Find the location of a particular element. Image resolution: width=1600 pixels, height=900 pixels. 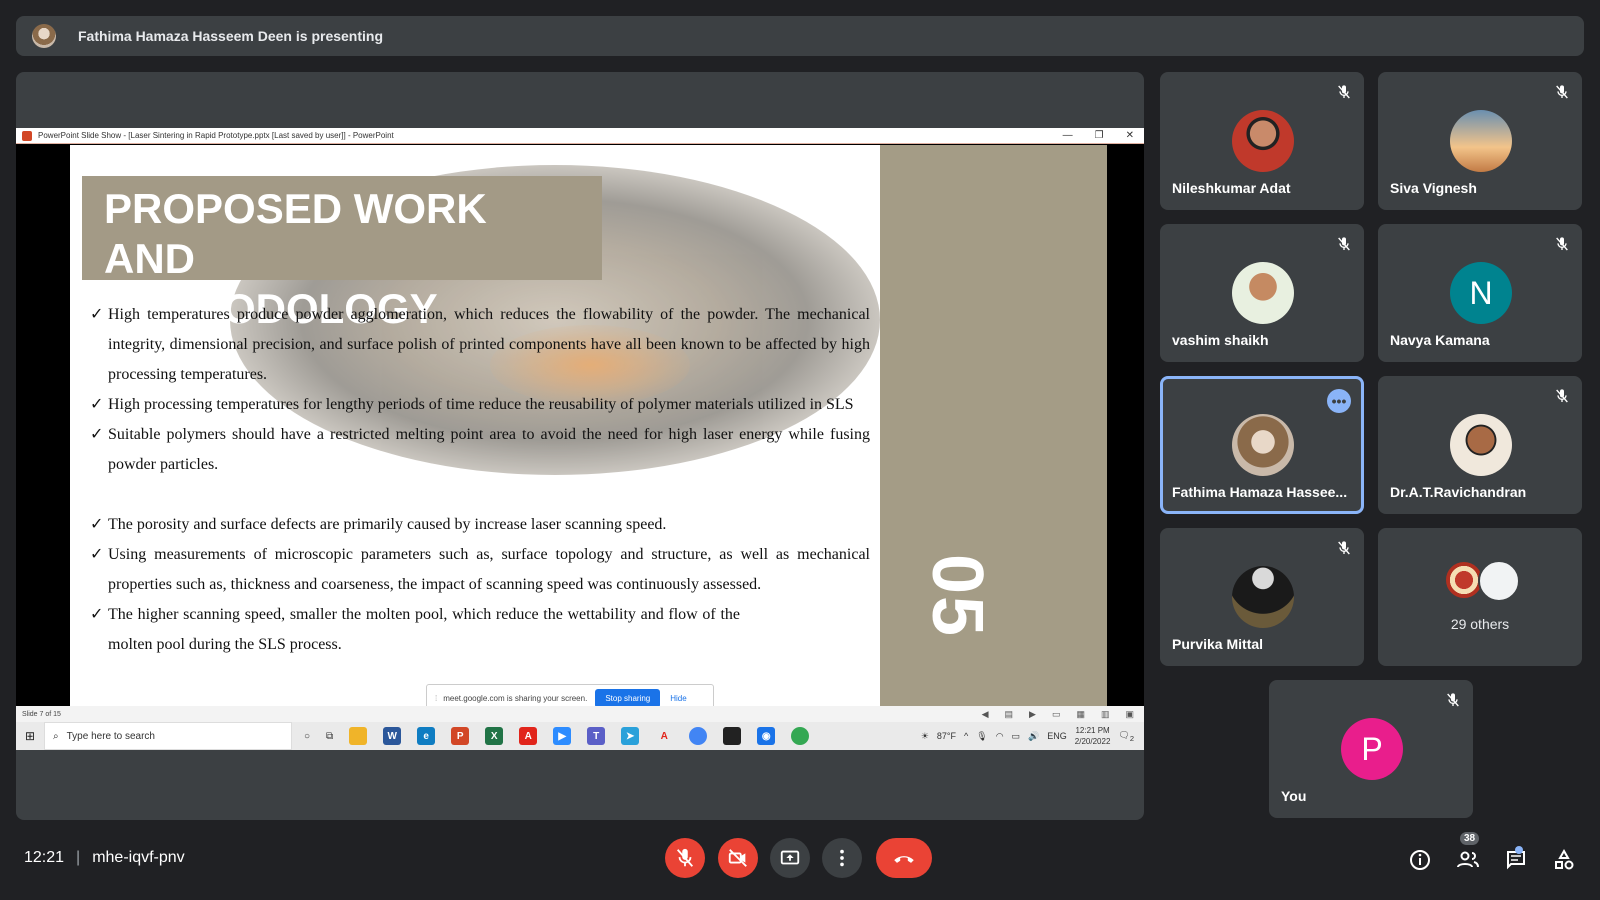

others-tile: 29 others is located at coordinates (1480, 597).